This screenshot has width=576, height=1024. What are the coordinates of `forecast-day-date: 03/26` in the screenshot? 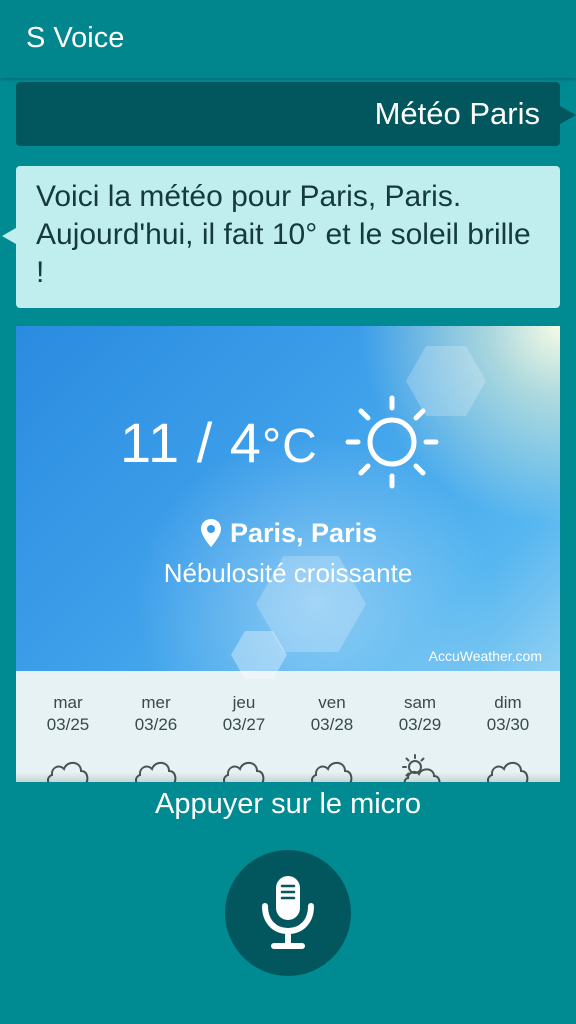 It's located at (156, 724).